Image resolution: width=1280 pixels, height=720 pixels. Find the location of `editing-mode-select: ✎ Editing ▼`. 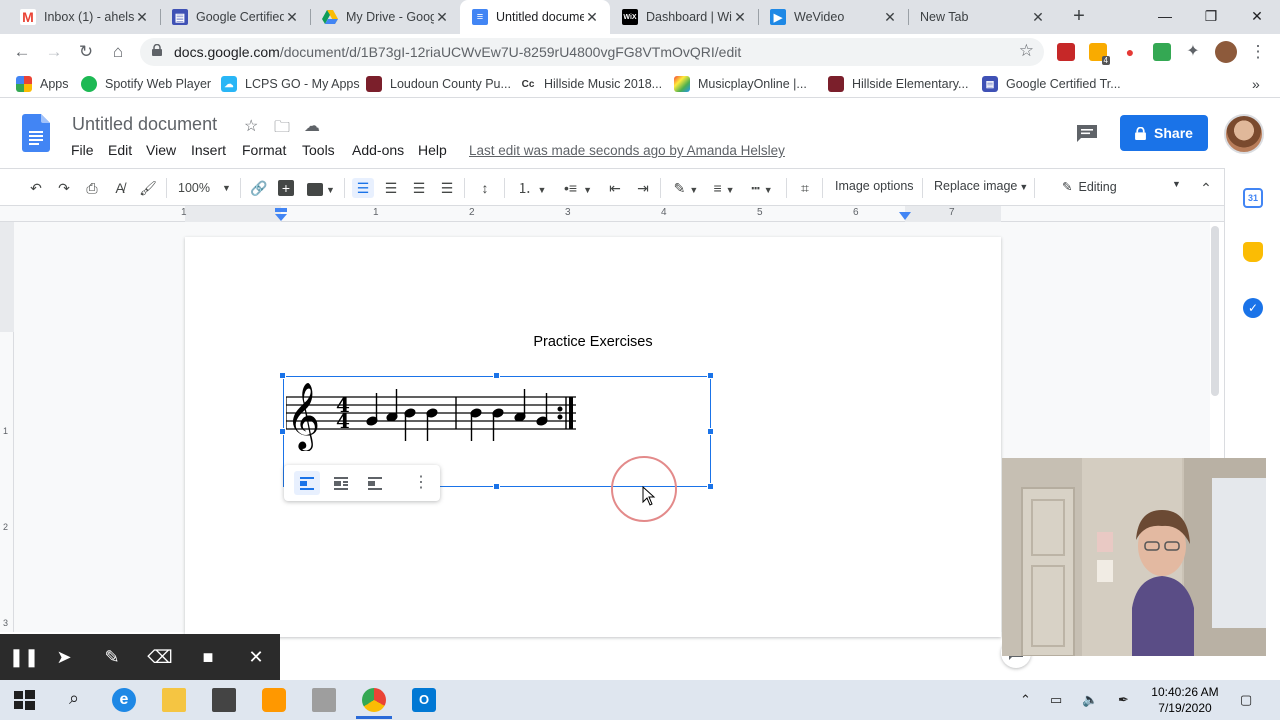

editing-mode-select: ✎ Editing ▼ is located at coordinates (1124, 186).